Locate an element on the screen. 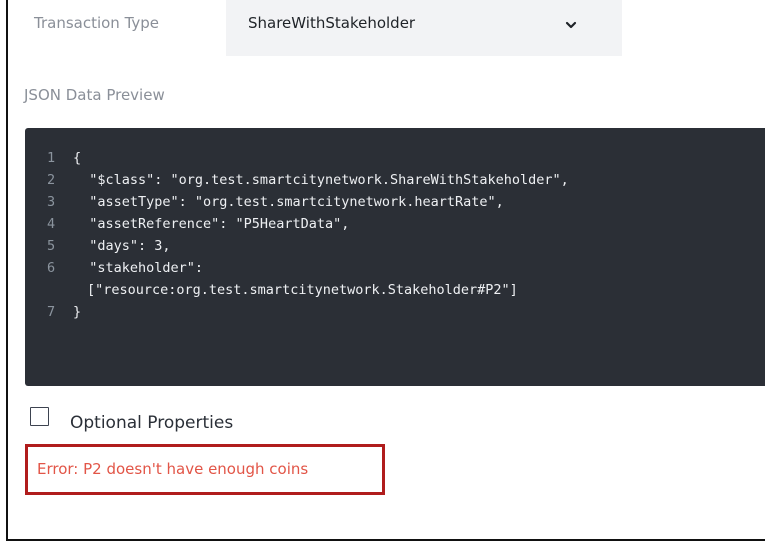 This screenshot has width=765, height=542. optional-properties-checkbox is located at coordinates (39, 416).